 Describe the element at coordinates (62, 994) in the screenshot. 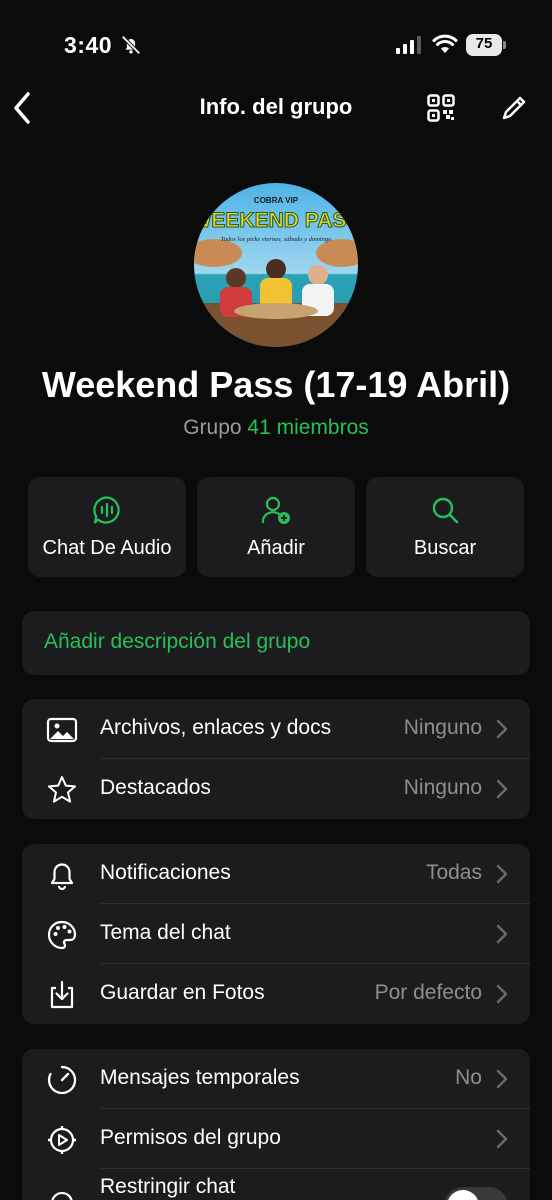

I see `download-icon` at that location.